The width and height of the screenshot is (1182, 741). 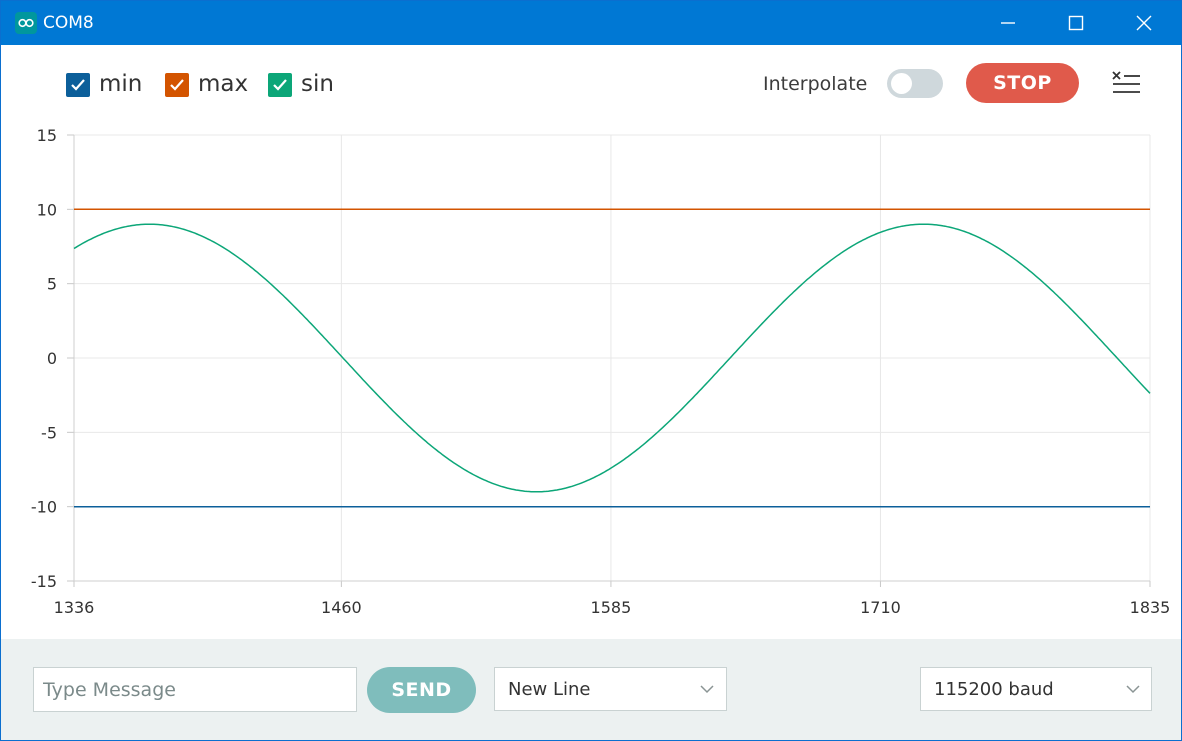 I want to click on x-tick-label: 1336, so click(x=74, y=607).